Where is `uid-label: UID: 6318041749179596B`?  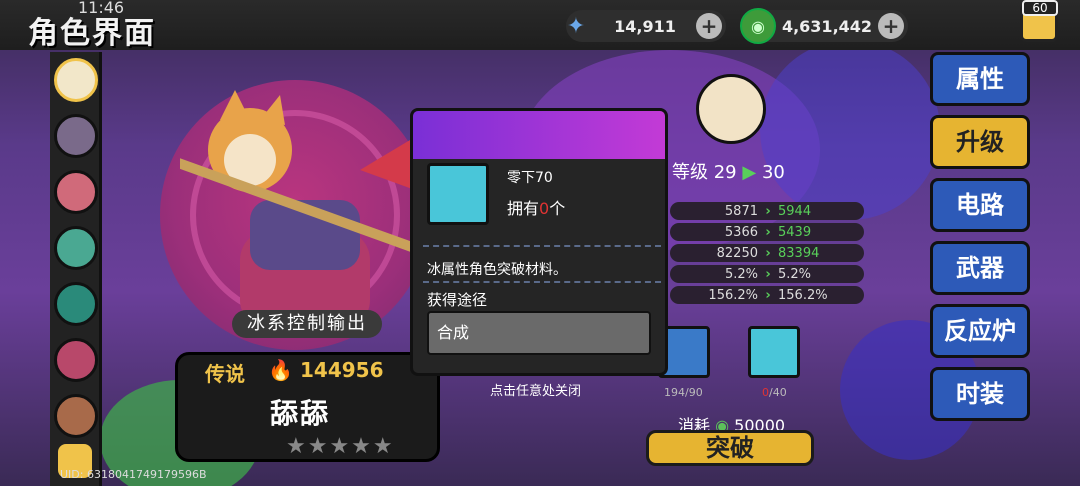
uid-label: UID: 6318041749179596B is located at coordinates (133, 474).